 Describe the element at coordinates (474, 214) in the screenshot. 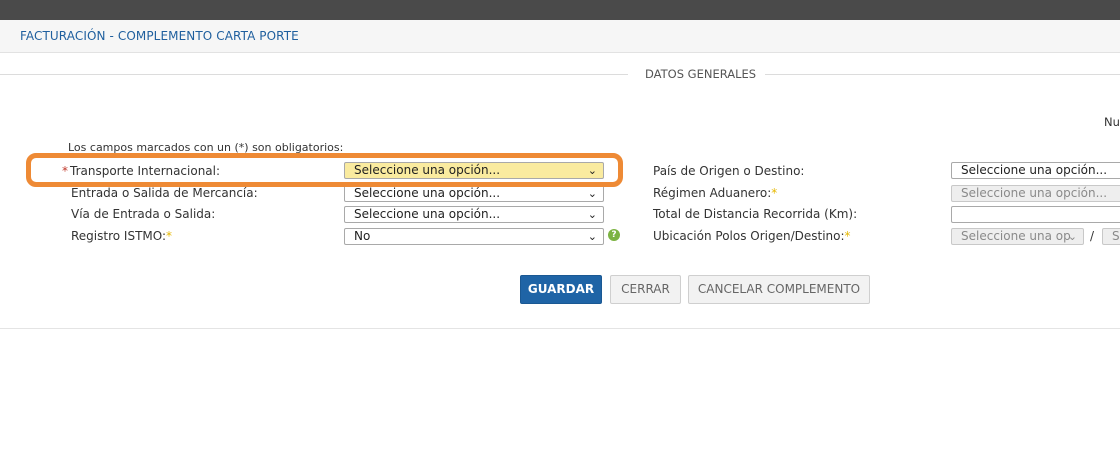

I see `via-entrada-select: Seleccione una opción... ⌄` at that location.